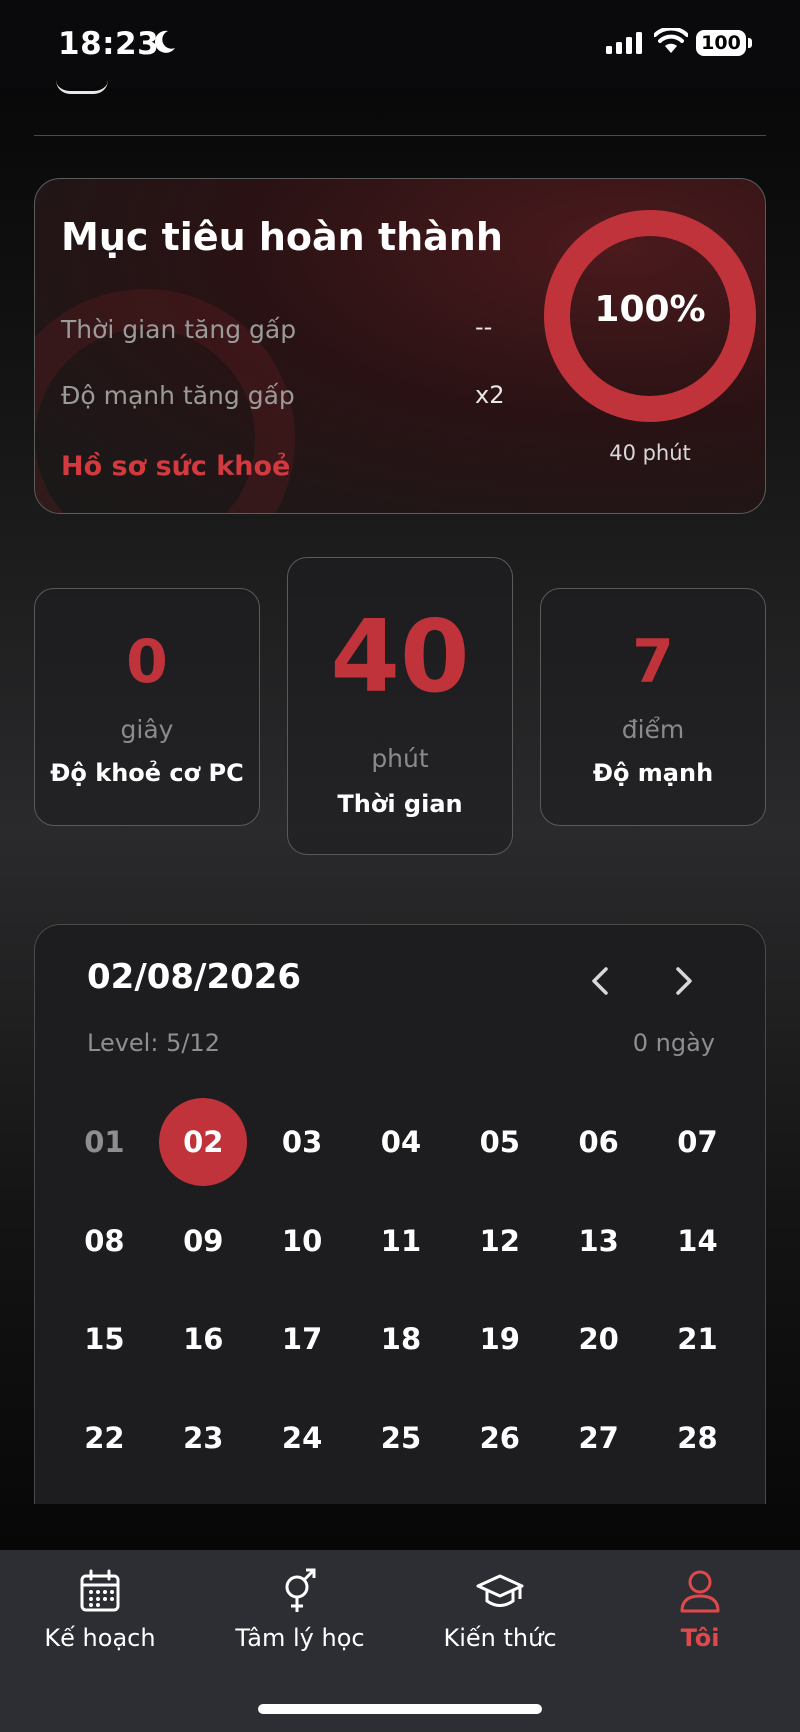  I want to click on calendar-day: 02, so click(203, 1142).